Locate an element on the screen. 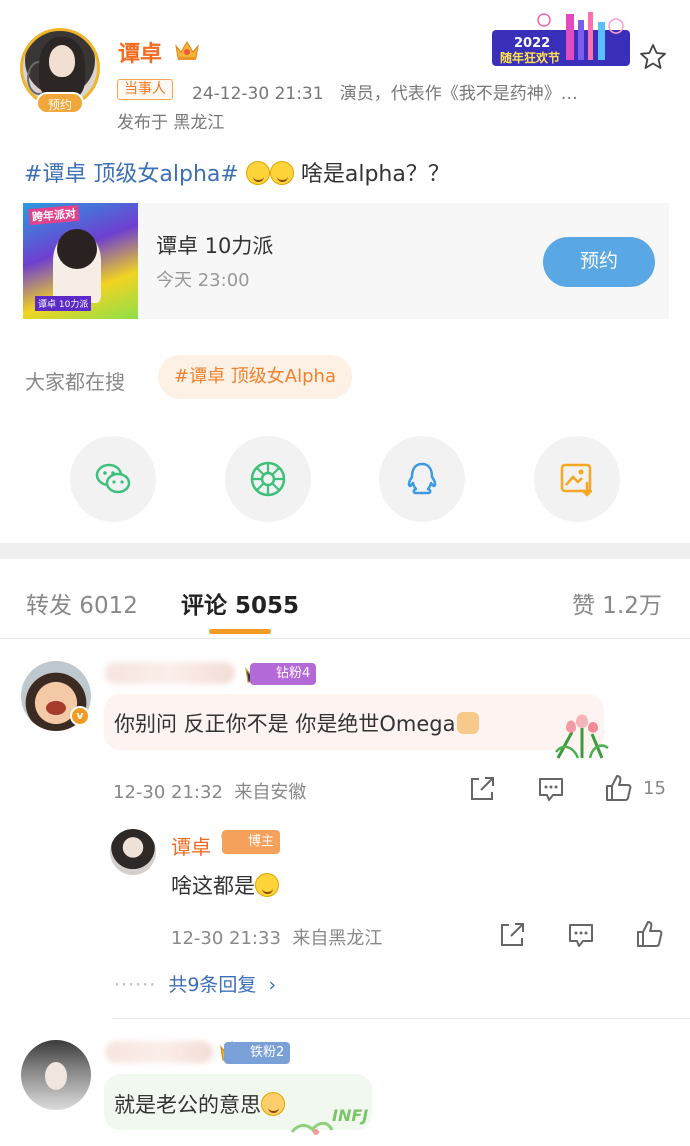 The image size is (690, 1146). tabs-divider is located at coordinates (345, 638).